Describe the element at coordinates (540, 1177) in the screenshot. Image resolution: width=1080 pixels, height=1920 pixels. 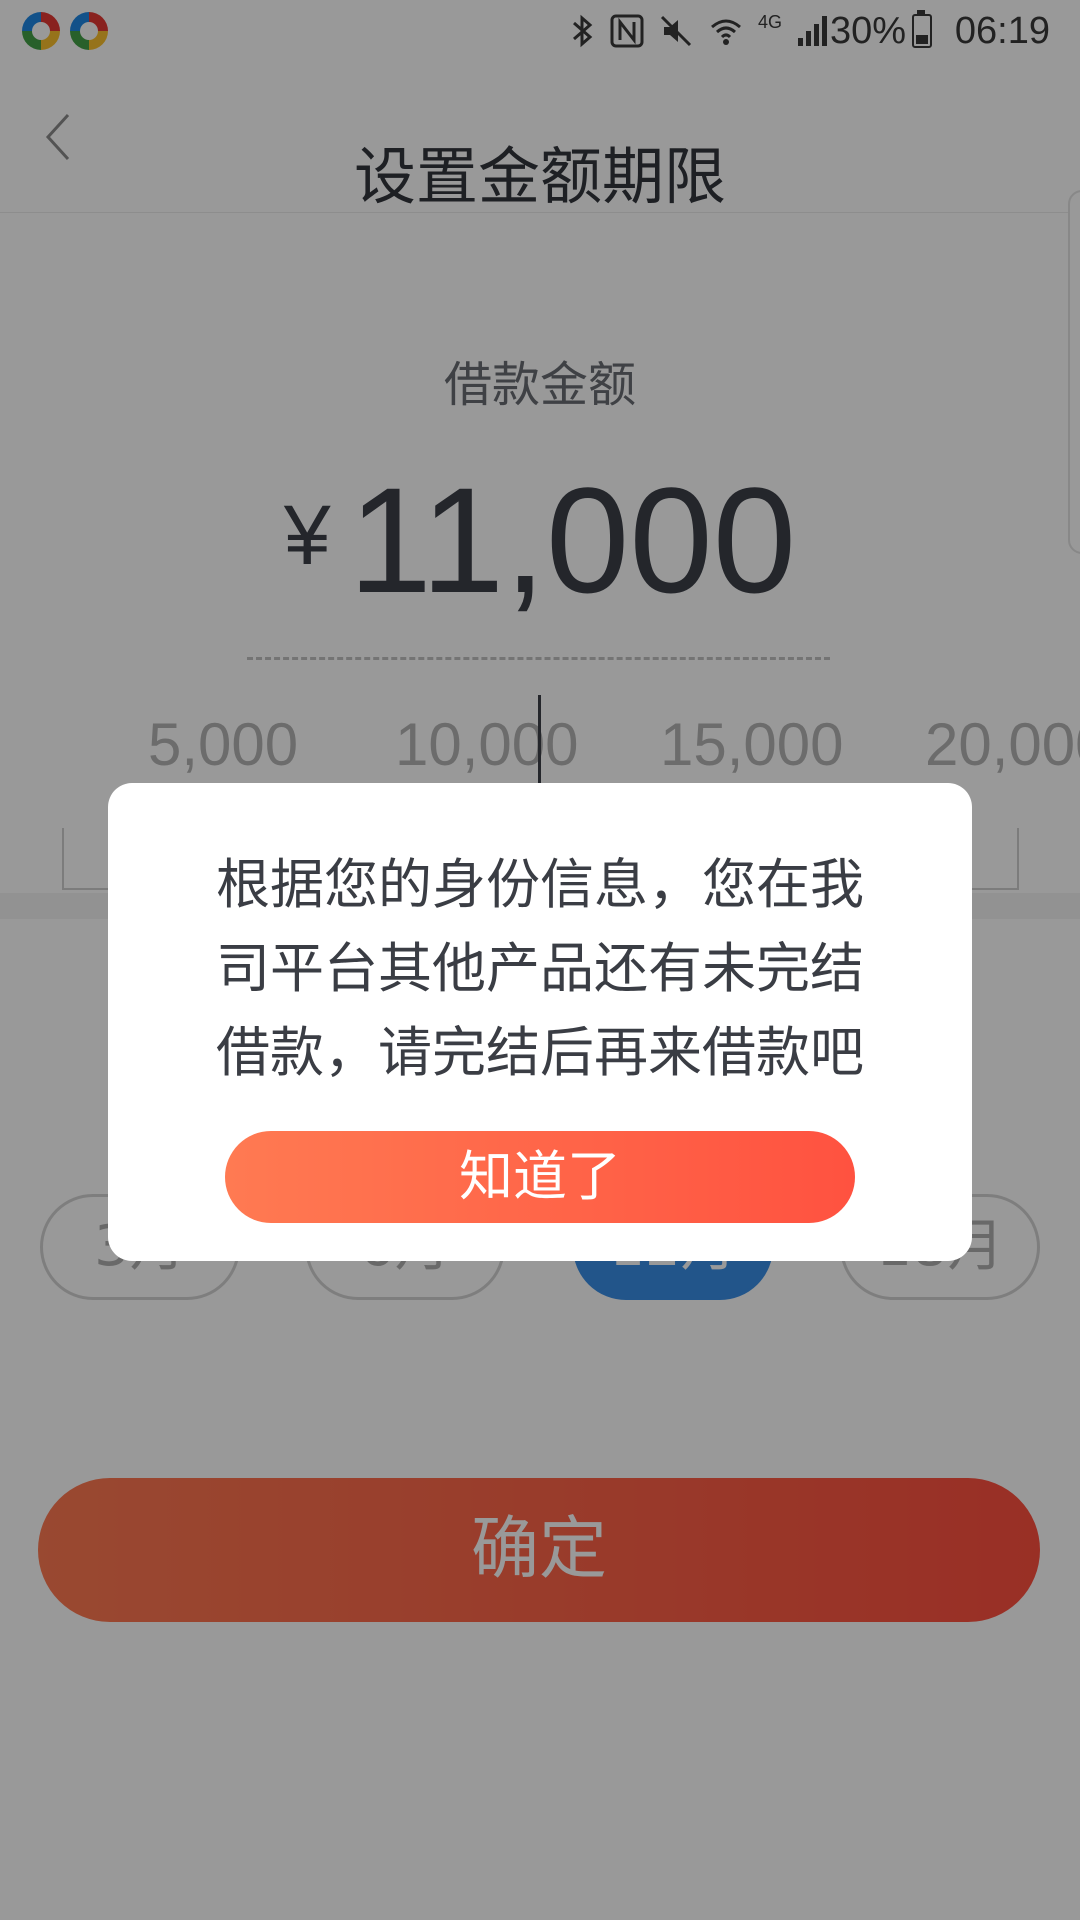
I see `acknowledge-button: 知道了` at that location.